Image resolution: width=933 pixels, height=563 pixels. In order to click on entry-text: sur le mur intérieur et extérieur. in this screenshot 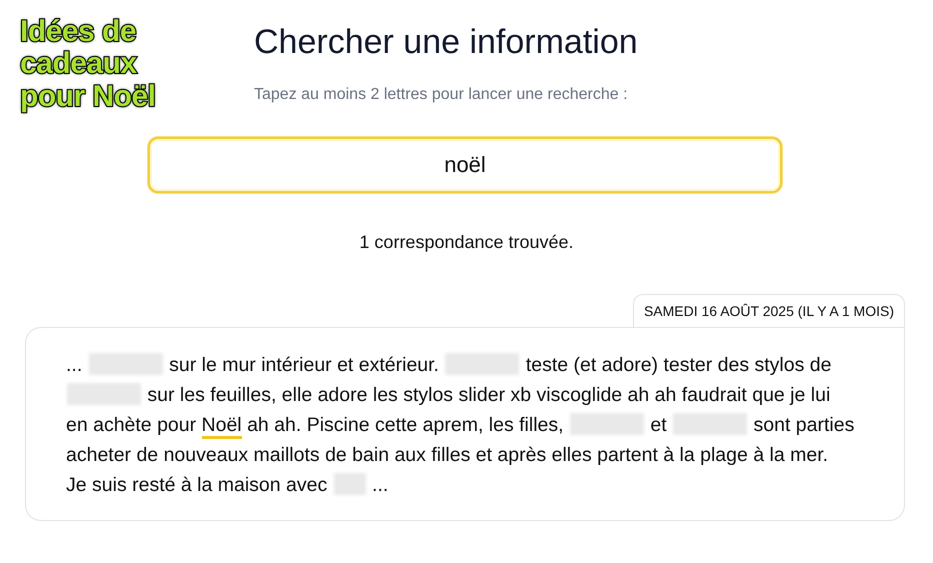, I will do `click(304, 365)`.